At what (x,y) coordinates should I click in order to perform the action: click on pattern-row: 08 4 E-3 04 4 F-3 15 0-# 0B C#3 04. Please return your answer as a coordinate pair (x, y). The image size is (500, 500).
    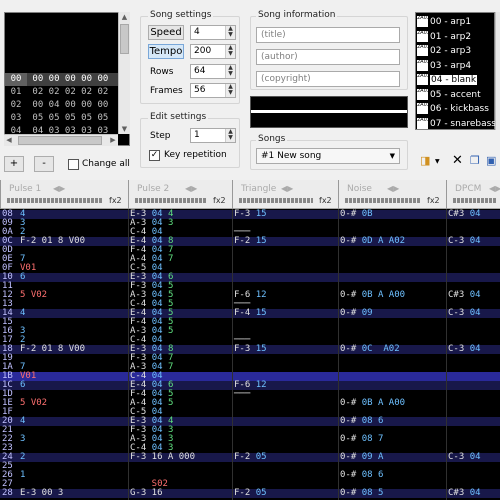
    Looking at the image, I should click on (250, 214).